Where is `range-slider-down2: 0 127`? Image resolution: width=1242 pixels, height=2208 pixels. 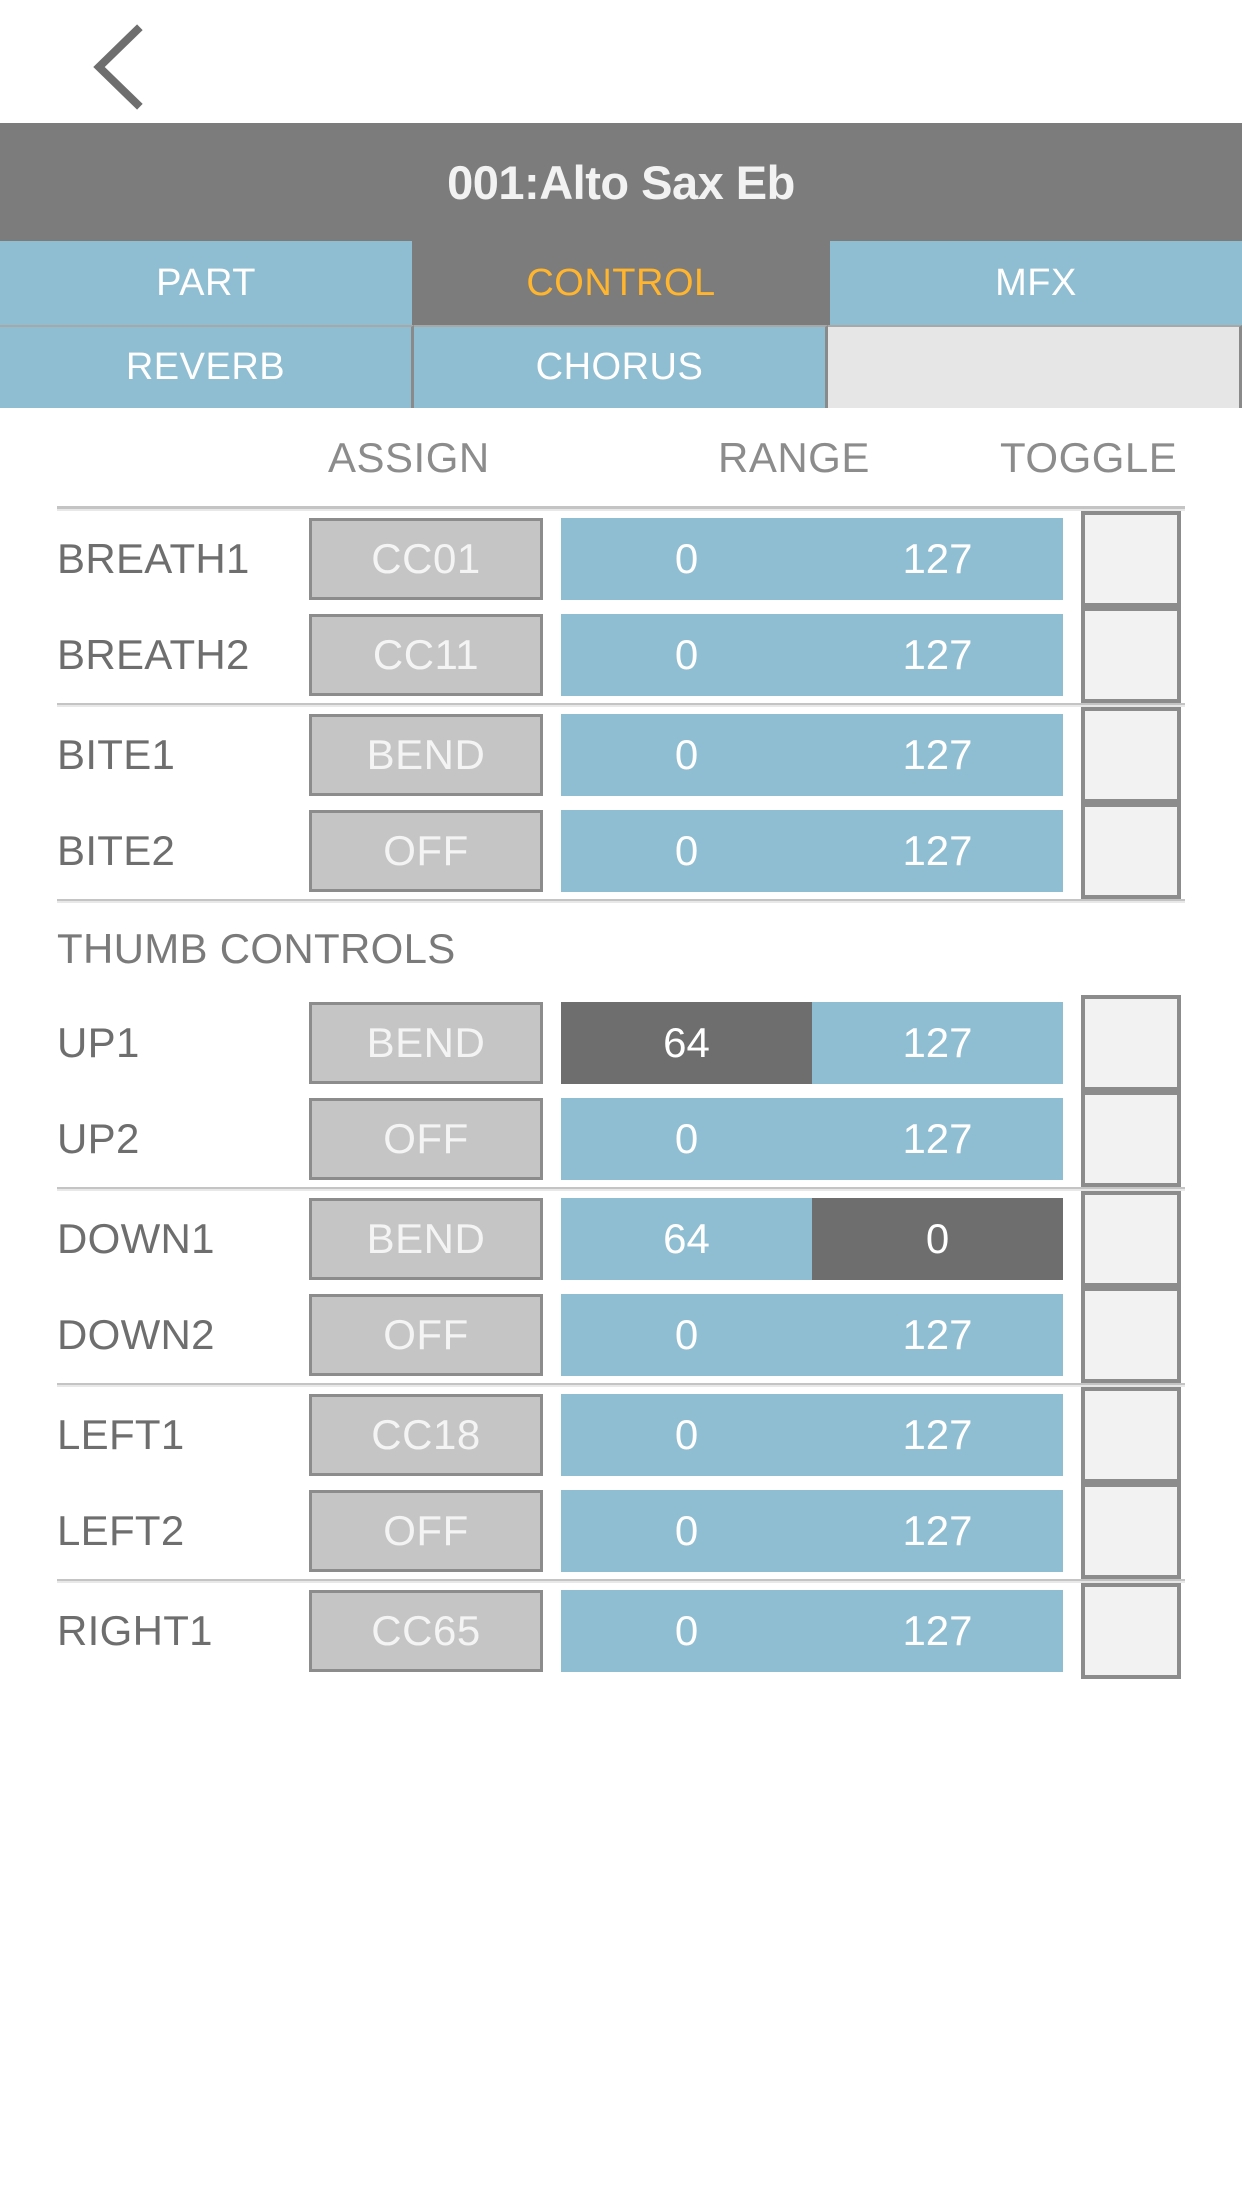
range-slider-down2: 0 127 is located at coordinates (812, 1335).